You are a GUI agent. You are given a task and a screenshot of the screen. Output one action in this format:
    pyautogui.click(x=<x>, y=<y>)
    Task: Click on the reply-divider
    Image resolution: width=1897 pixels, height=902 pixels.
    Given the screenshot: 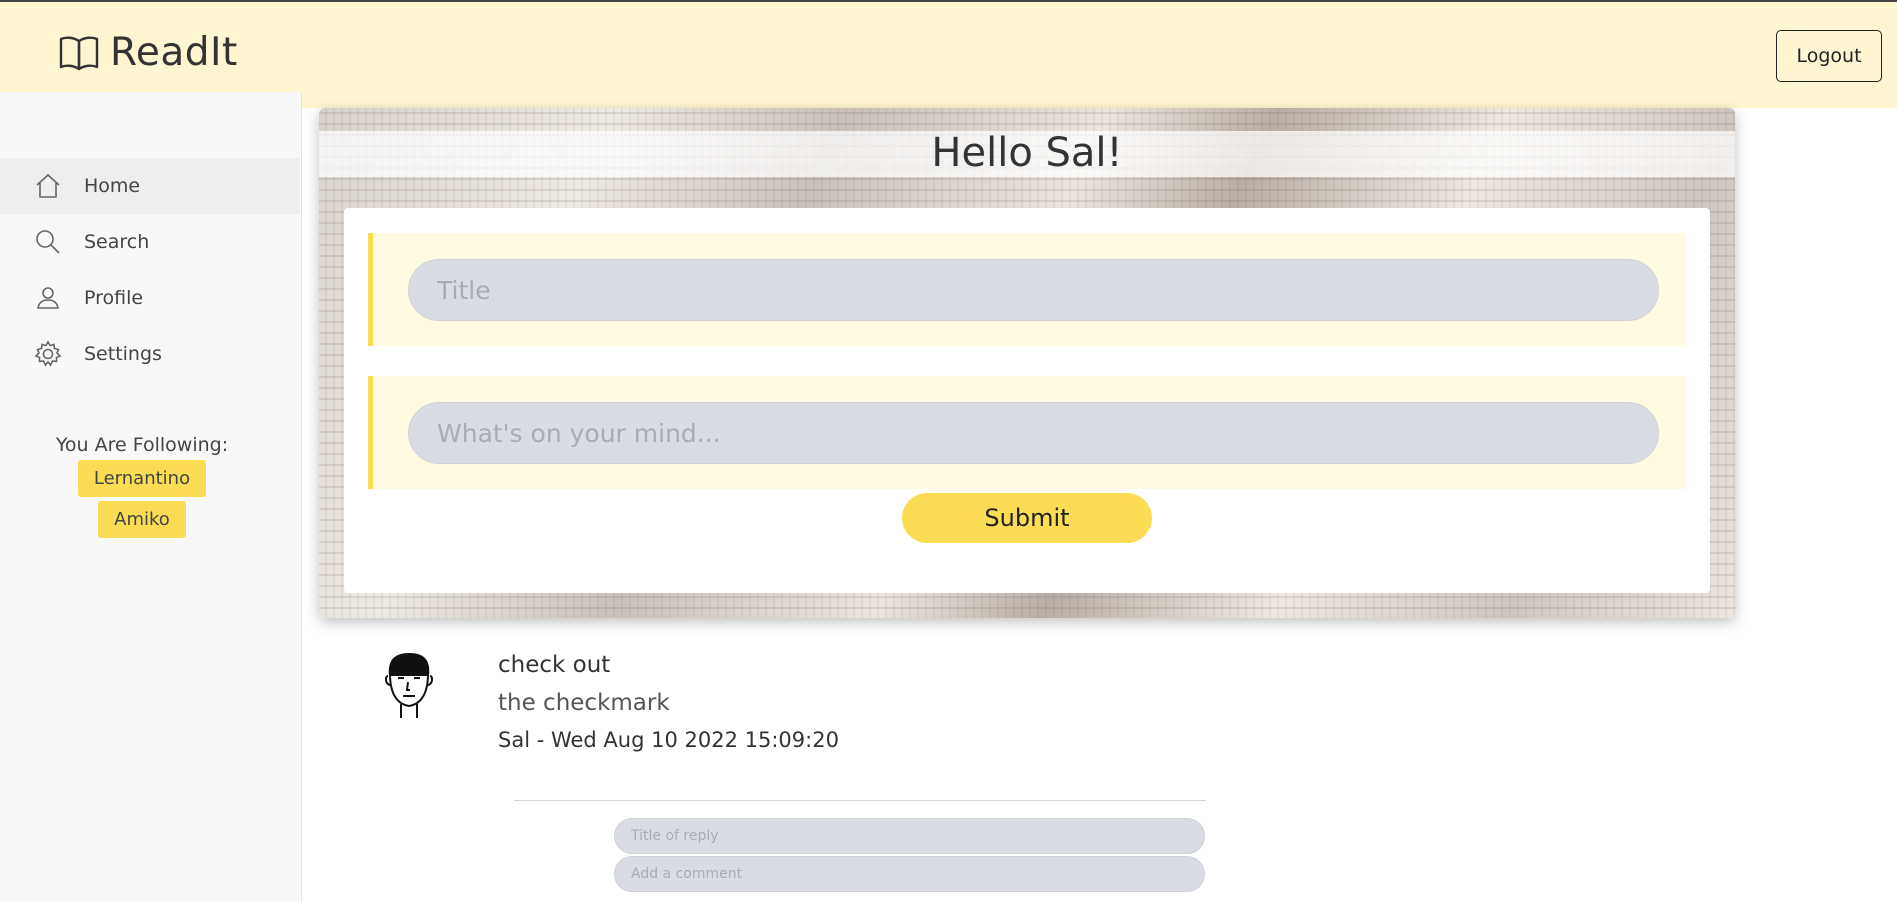 What is the action you would take?
    pyautogui.click(x=860, y=800)
    